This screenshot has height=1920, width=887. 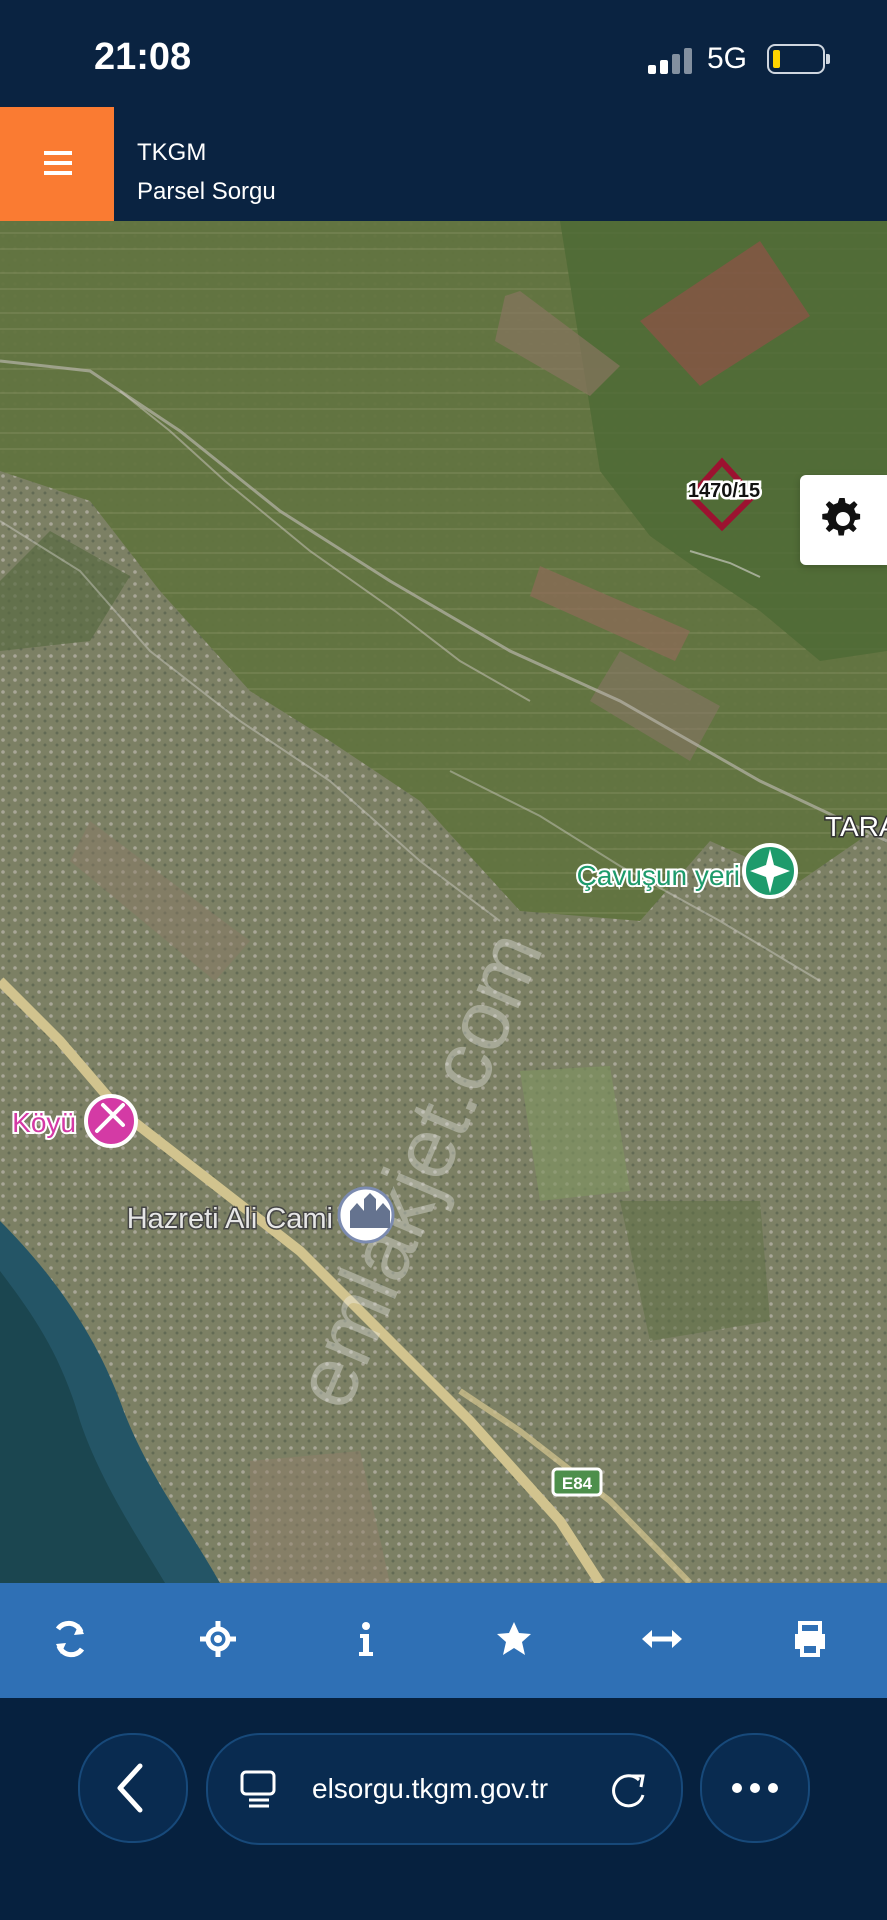 What do you see at coordinates (172, 152) in the screenshot?
I see `app-title: TKGM` at bounding box center [172, 152].